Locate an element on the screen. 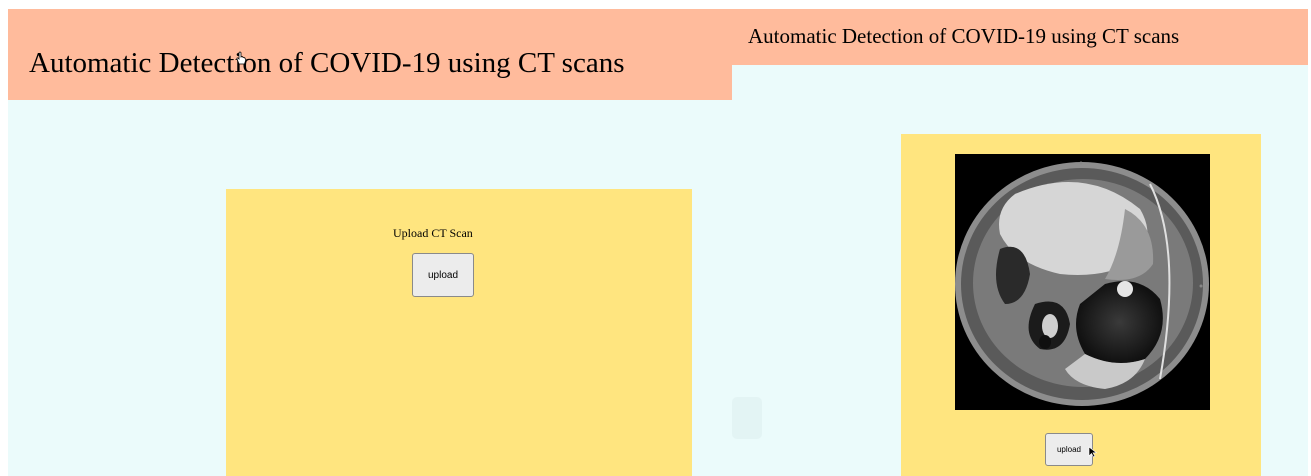  ct-scan-drawing is located at coordinates (1082, 282).